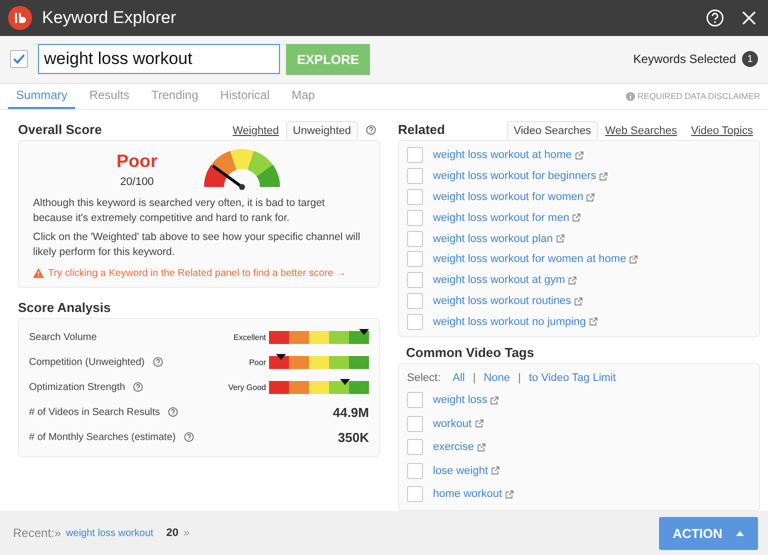 The image size is (768, 555). Describe the element at coordinates (42, 97) in the screenshot. I see `tab: Summary` at that location.